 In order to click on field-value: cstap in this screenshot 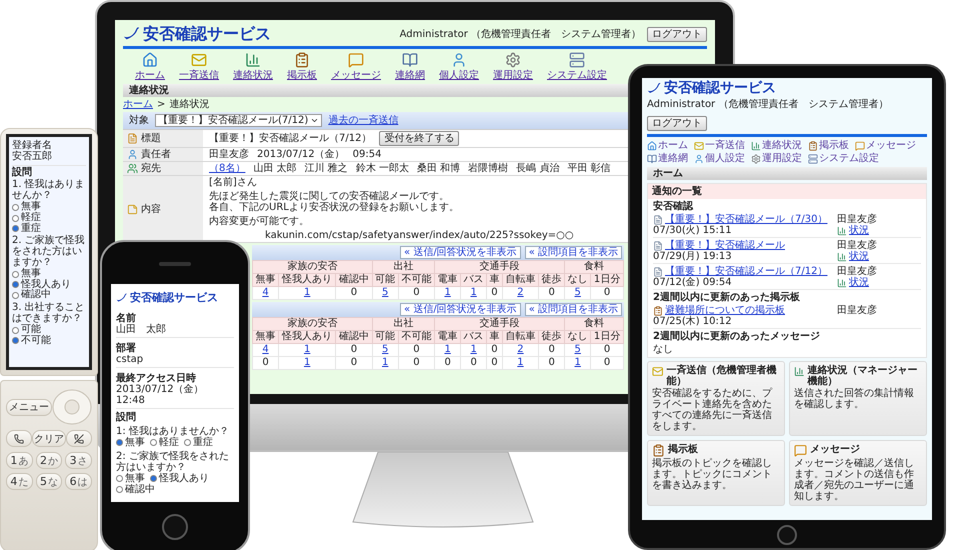, I will do `click(130, 360)`.